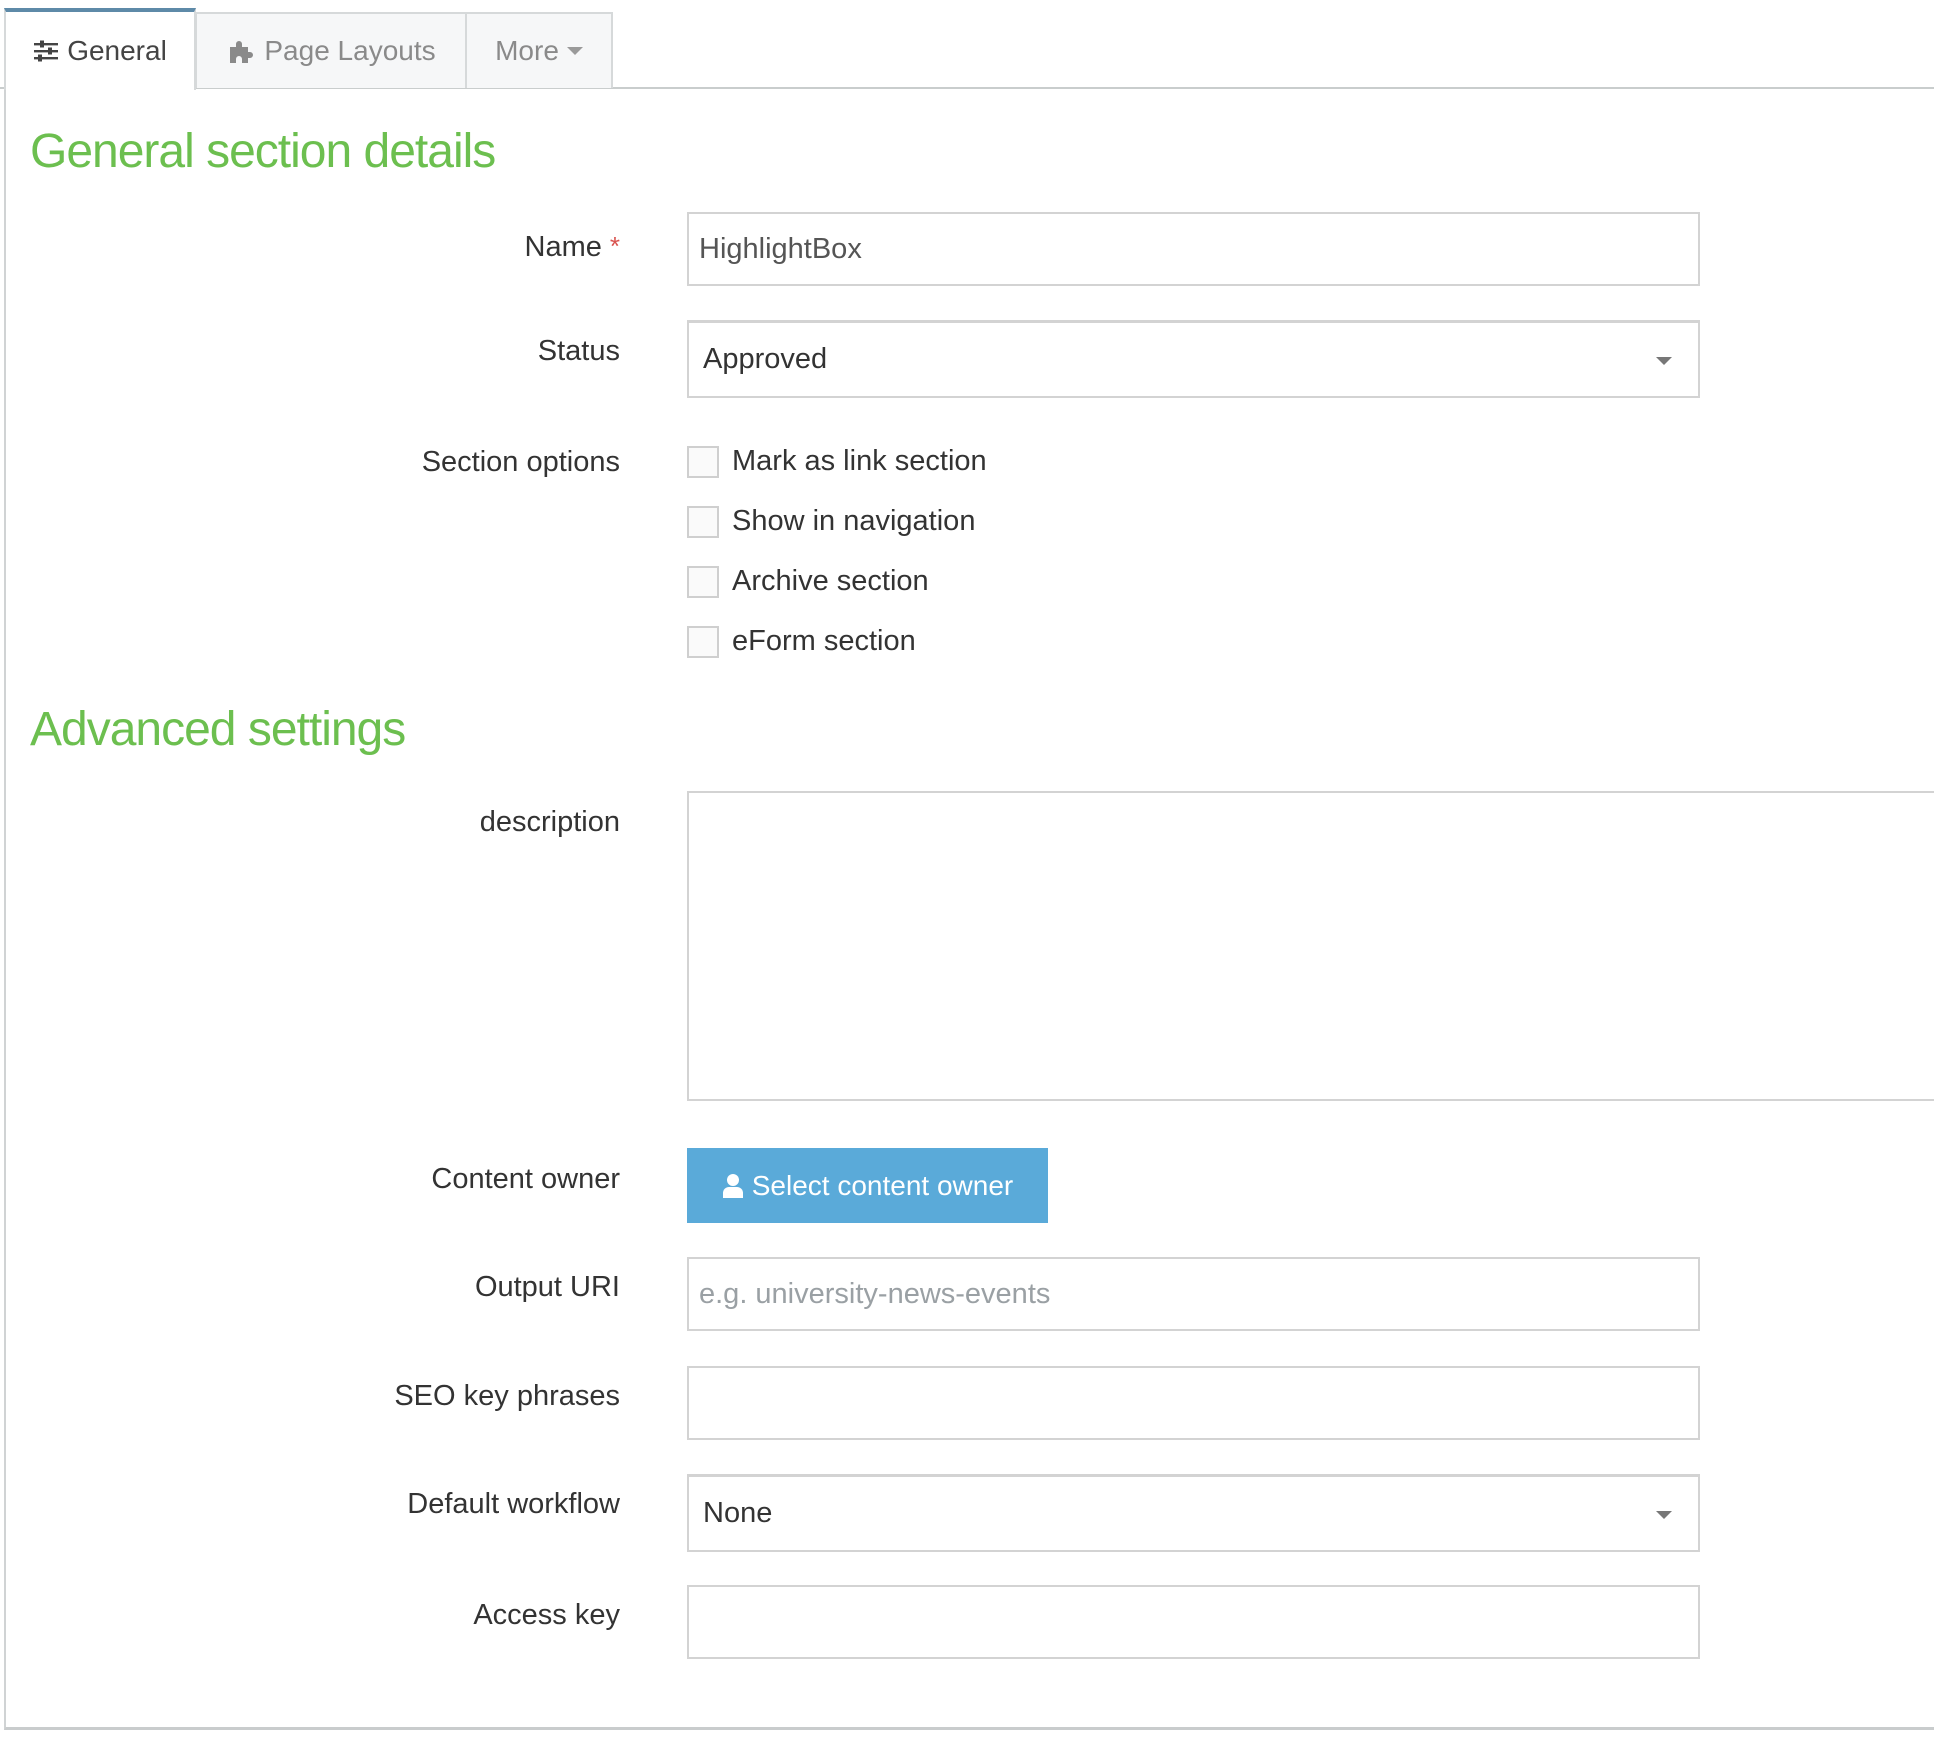  Describe the element at coordinates (765, 359) in the screenshot. I see `status-select-value: Approved` at that location.